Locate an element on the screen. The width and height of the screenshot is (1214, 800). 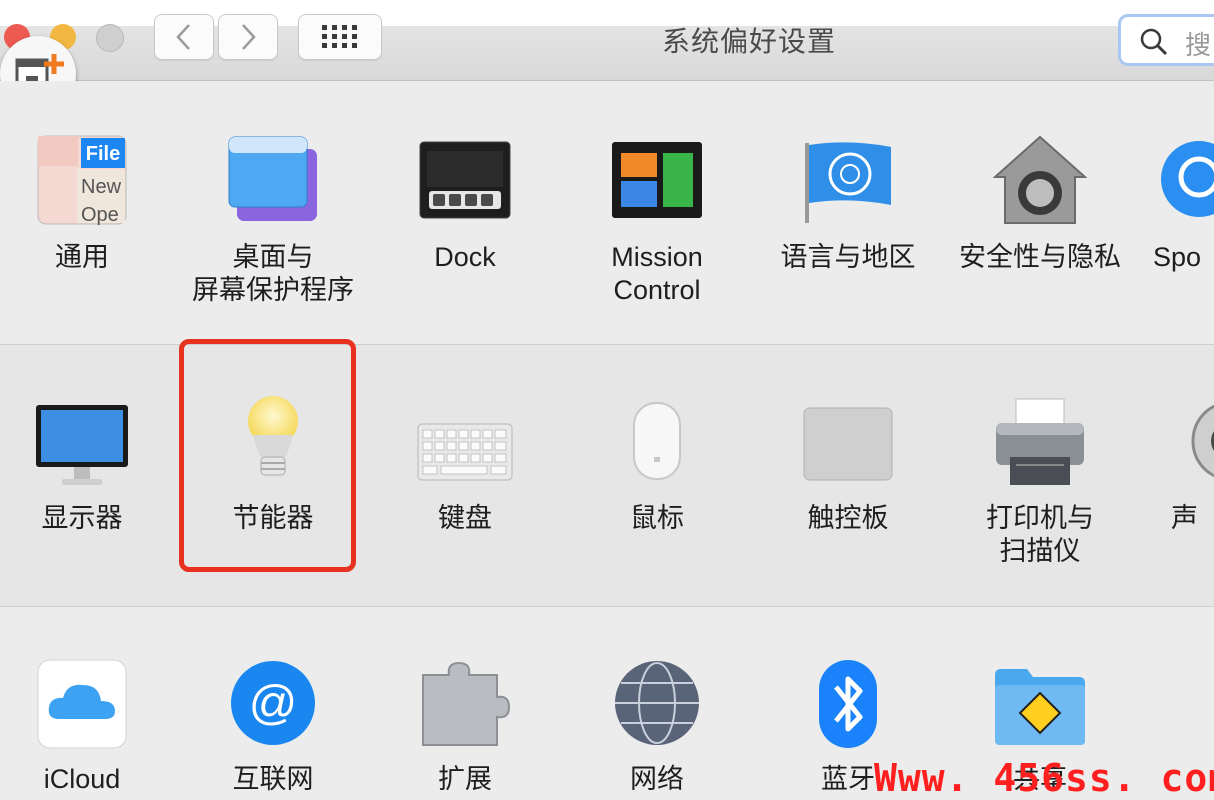
forward-icon is located at coordinates (249, 37).